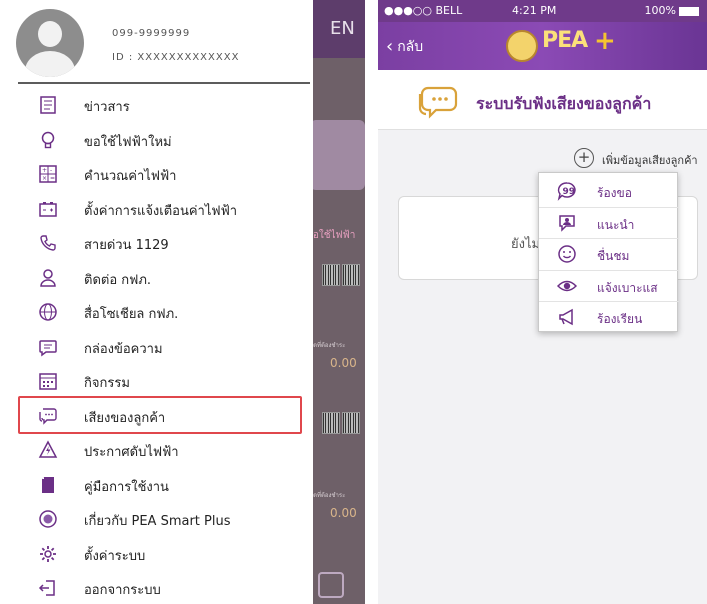 Image resolution: width=707 pixels, height=604 pixels. What do you see at coordinates (161, 211) in the screenshot?
I see `drawer-menu-label: ตั้งค่าการแจ้งเตือนค่าไฟฟ้า` at bounding box center [161, 211].